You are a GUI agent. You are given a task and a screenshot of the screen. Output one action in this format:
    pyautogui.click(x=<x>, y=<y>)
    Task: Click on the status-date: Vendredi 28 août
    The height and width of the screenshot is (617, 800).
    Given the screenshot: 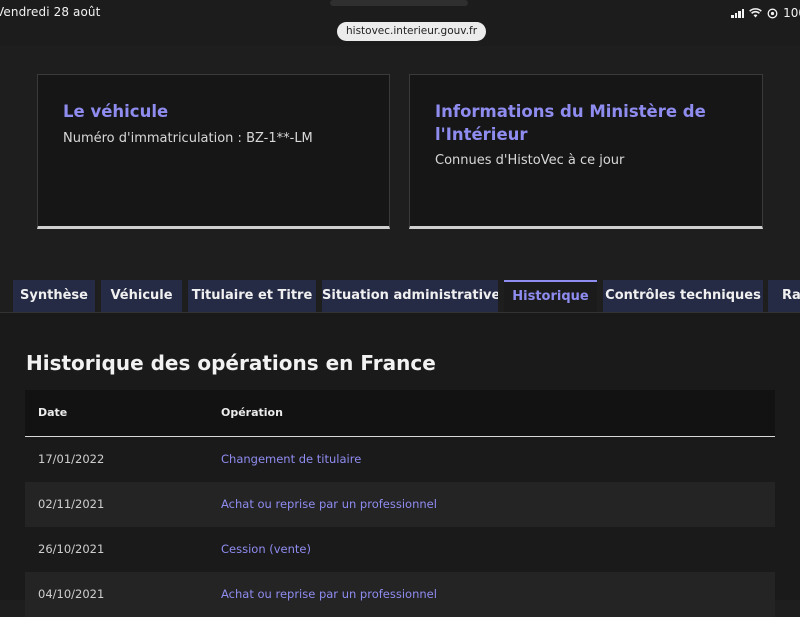 What is the action you would take?
    pyautogui.click(x=50, y=12)
    